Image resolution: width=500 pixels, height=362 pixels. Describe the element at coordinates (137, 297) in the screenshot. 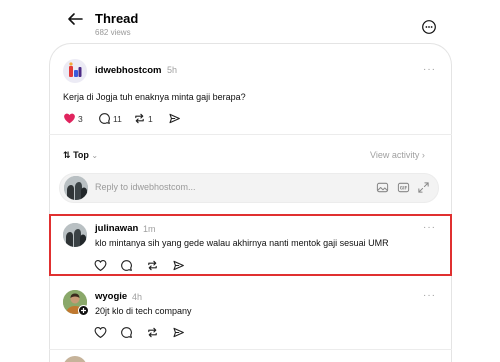

I see `reply-time: 4h` at that location.